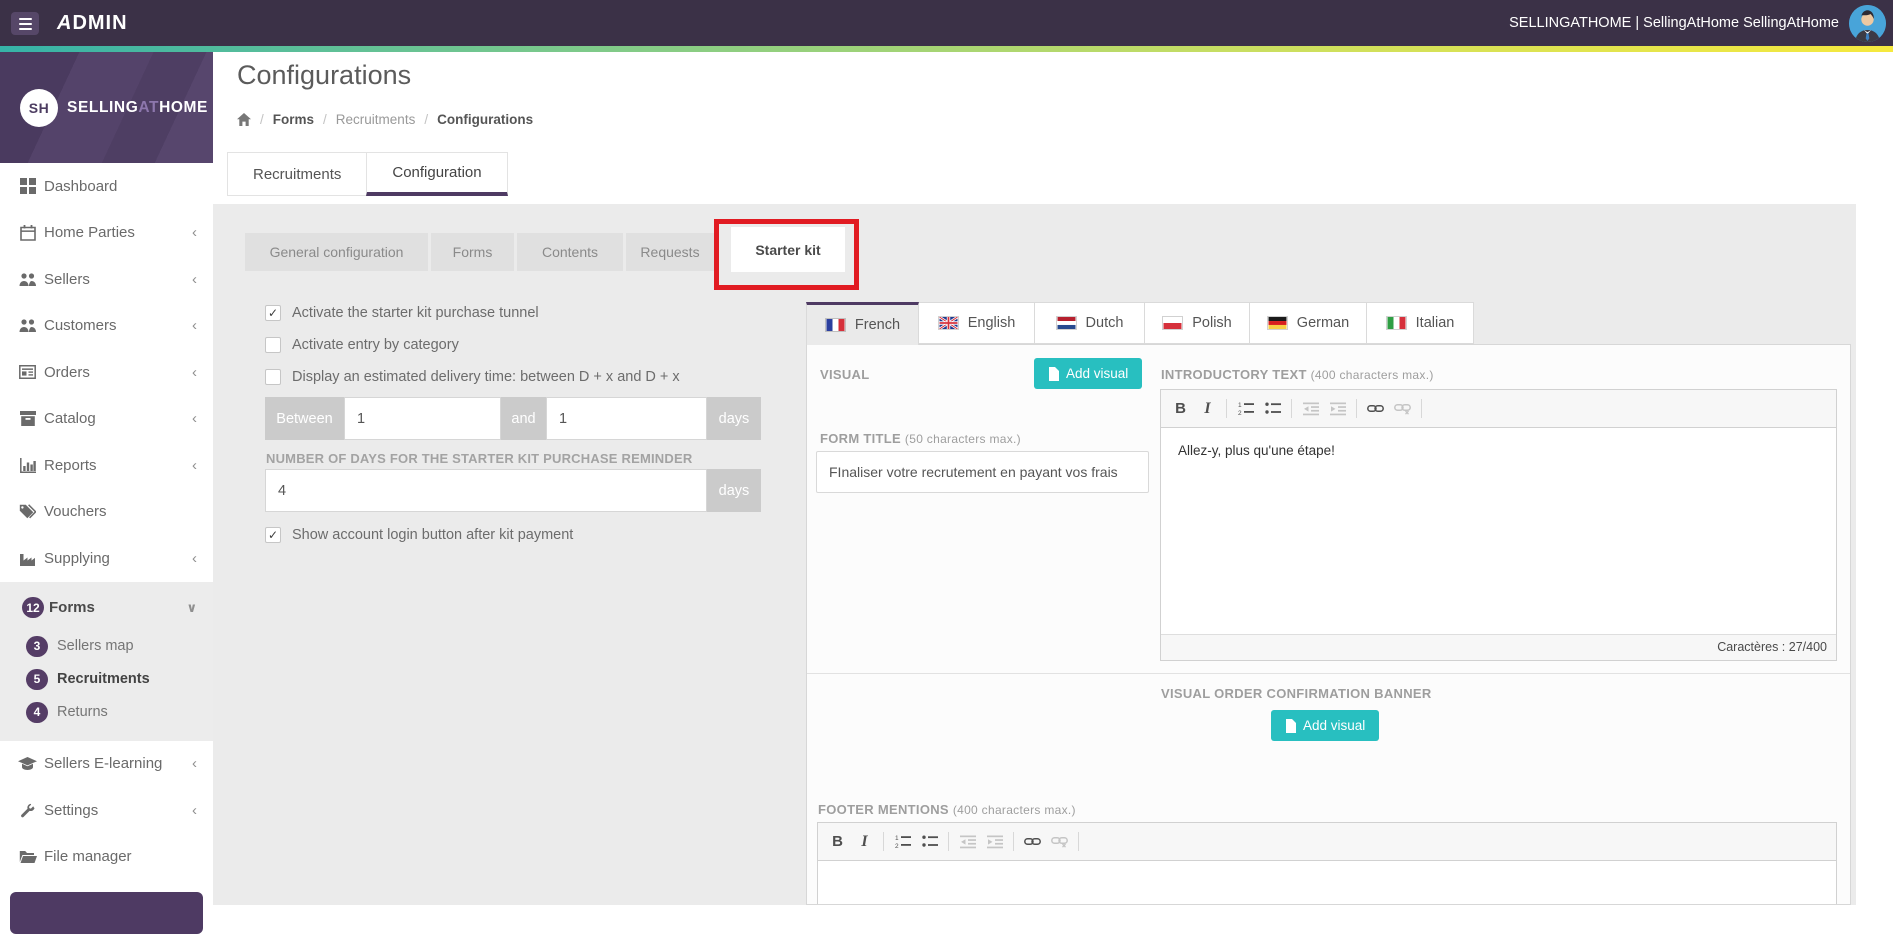 The image size is (1893, 934). I want to click on sidebar-item-settings: Settings ‹, so click(106, 810).